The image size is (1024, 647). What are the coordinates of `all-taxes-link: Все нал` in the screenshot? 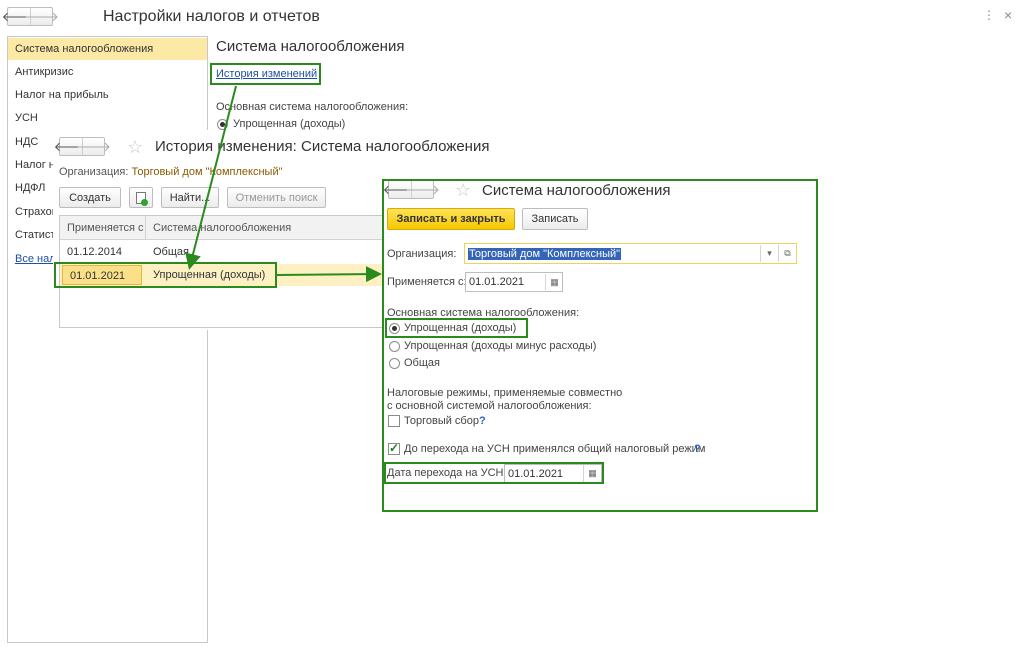 It's located at (35, 259).